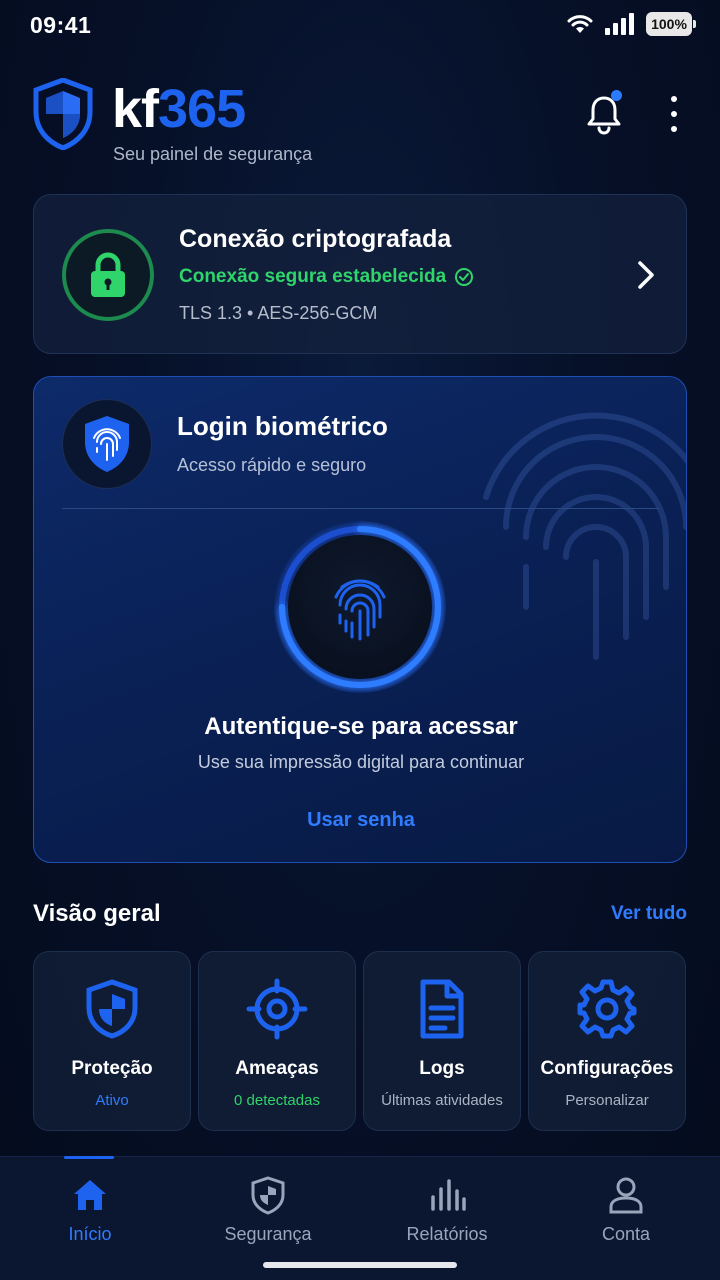  Describe the element at coordinates (626, 1234) in the screenshot. I see `nav-label: Conta` at that location.